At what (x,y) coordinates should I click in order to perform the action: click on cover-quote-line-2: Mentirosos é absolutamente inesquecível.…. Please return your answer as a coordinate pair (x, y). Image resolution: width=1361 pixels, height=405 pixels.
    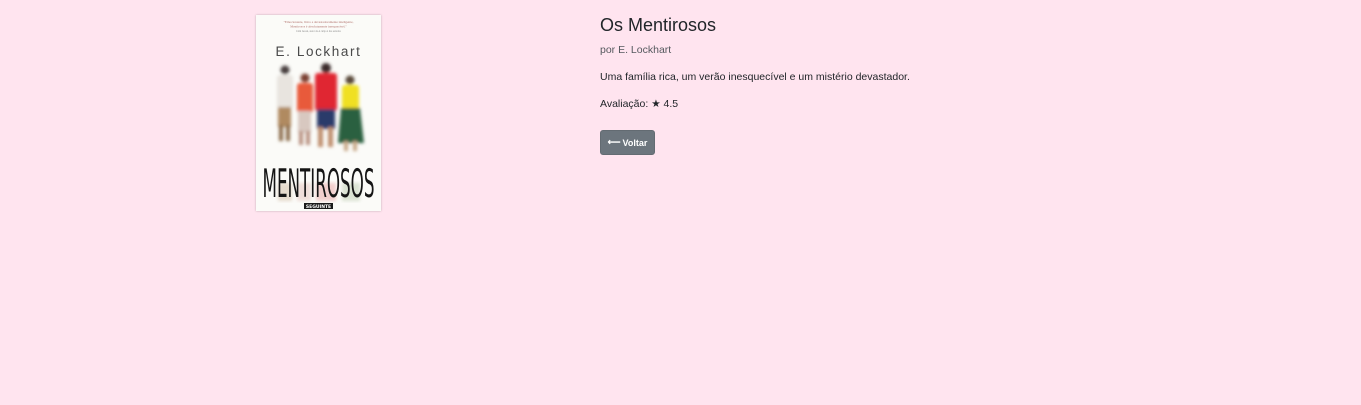
    Looking at the image, I should click on (318, 27).